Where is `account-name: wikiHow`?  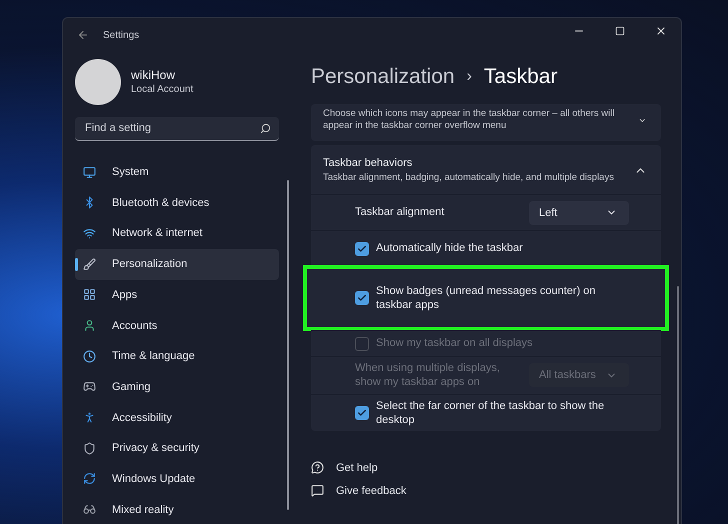 account-name: wikiHow is located at coordinates (153, 75).